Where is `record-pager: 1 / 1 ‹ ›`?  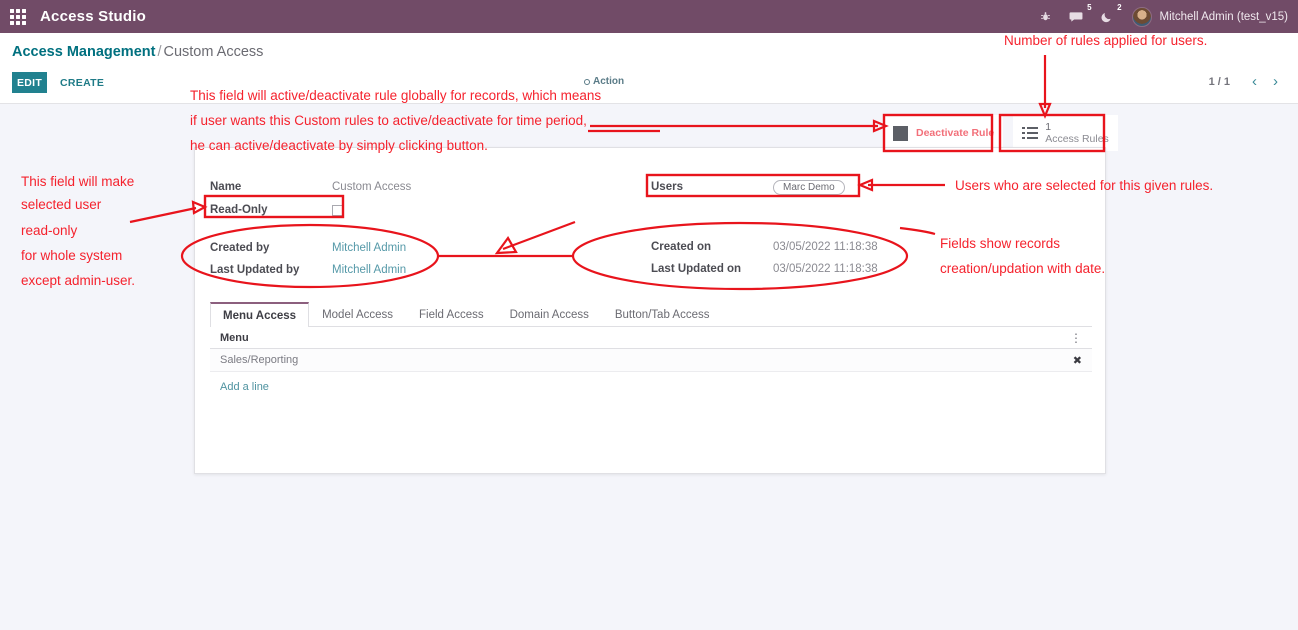 record-pager: 1 / 1 ‹ › is located at coordinates (1247, 81).